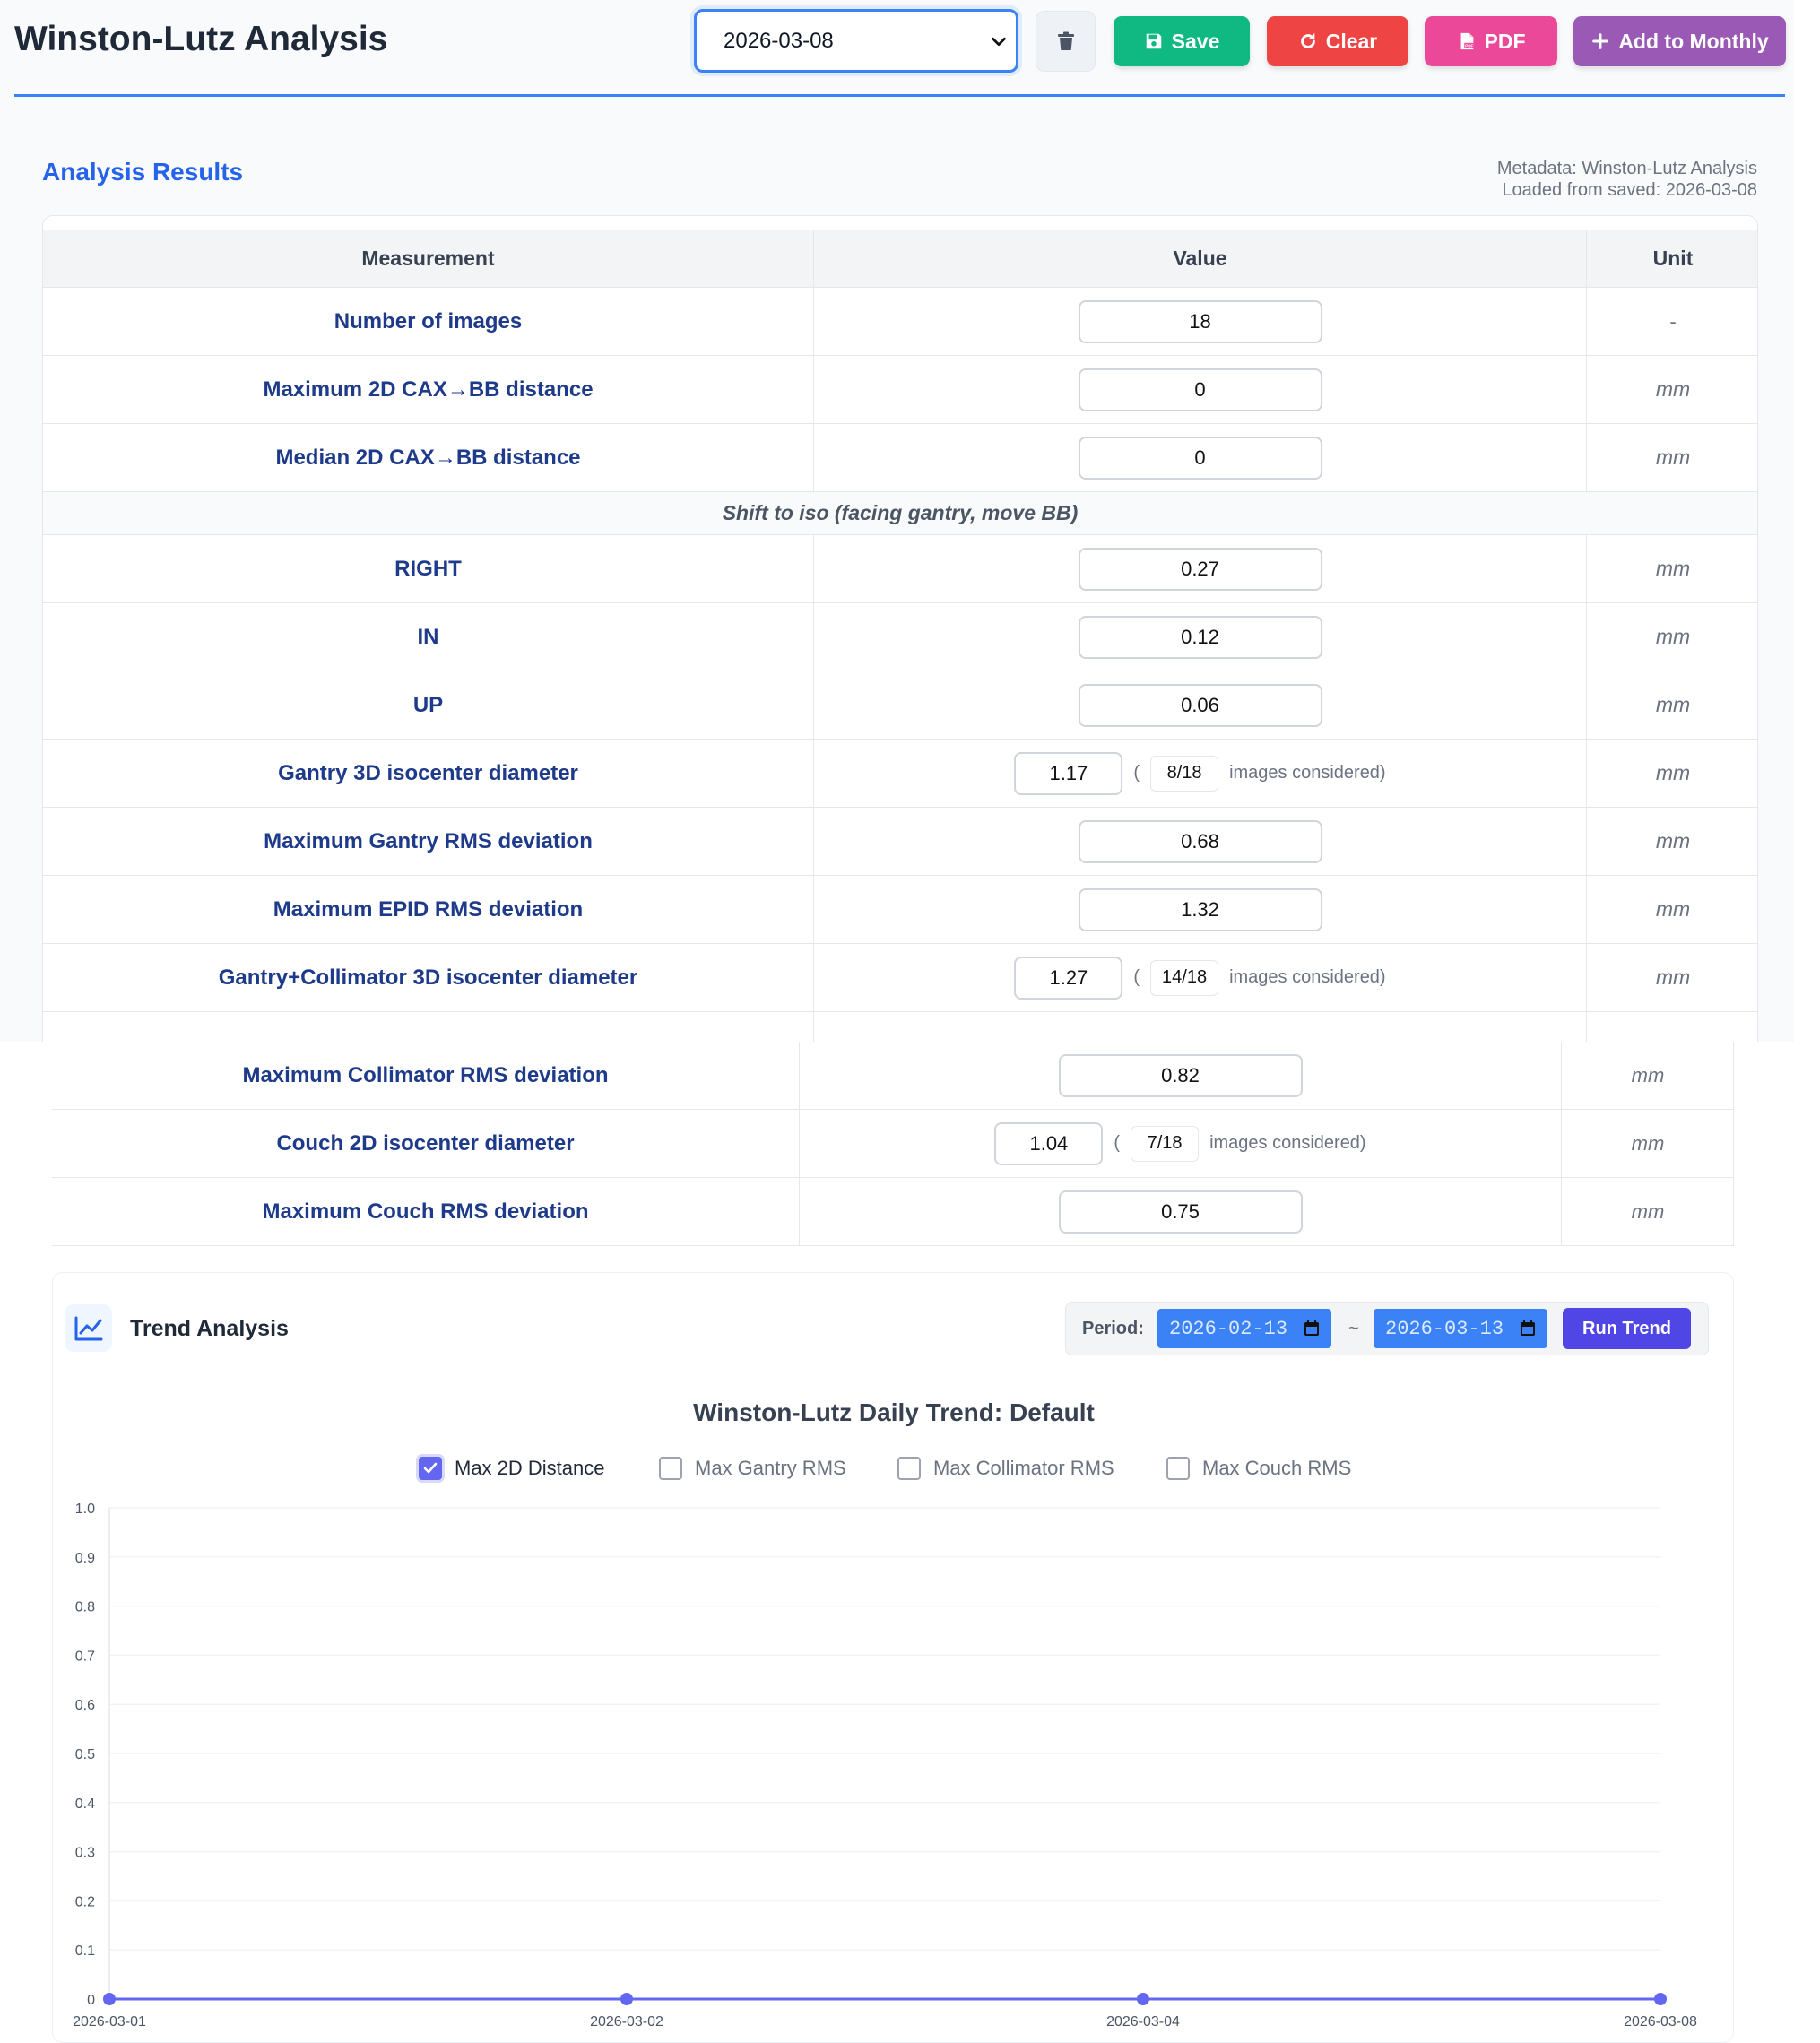 The height and width of the screenshot is (2043, 1820). I want to click on value-input: 0.12, so click(1200, 637).